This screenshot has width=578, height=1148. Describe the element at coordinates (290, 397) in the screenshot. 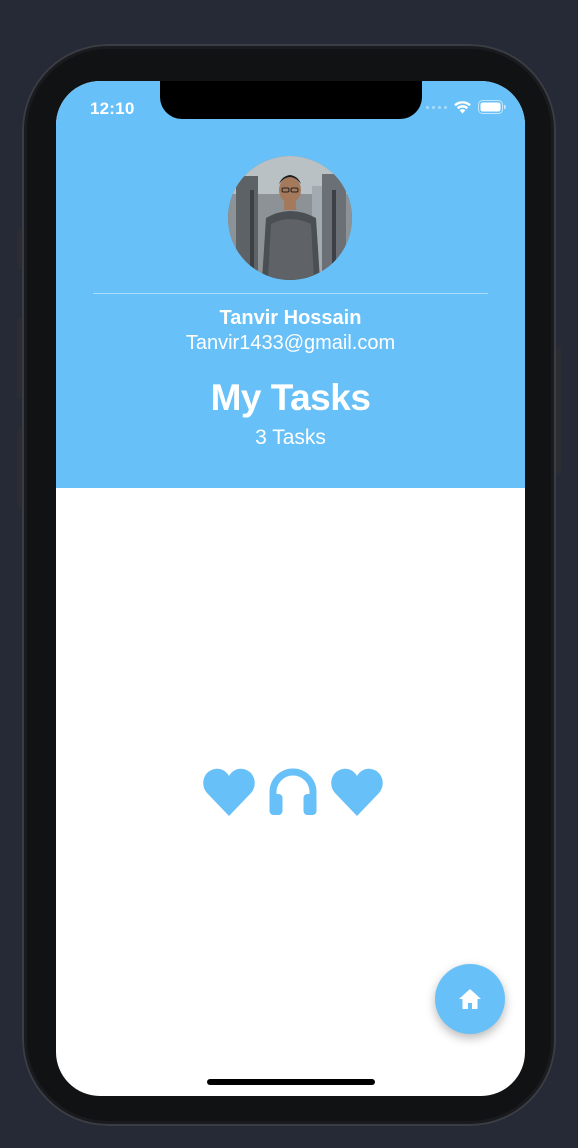

I see `page-title: My Tasks` at that location.